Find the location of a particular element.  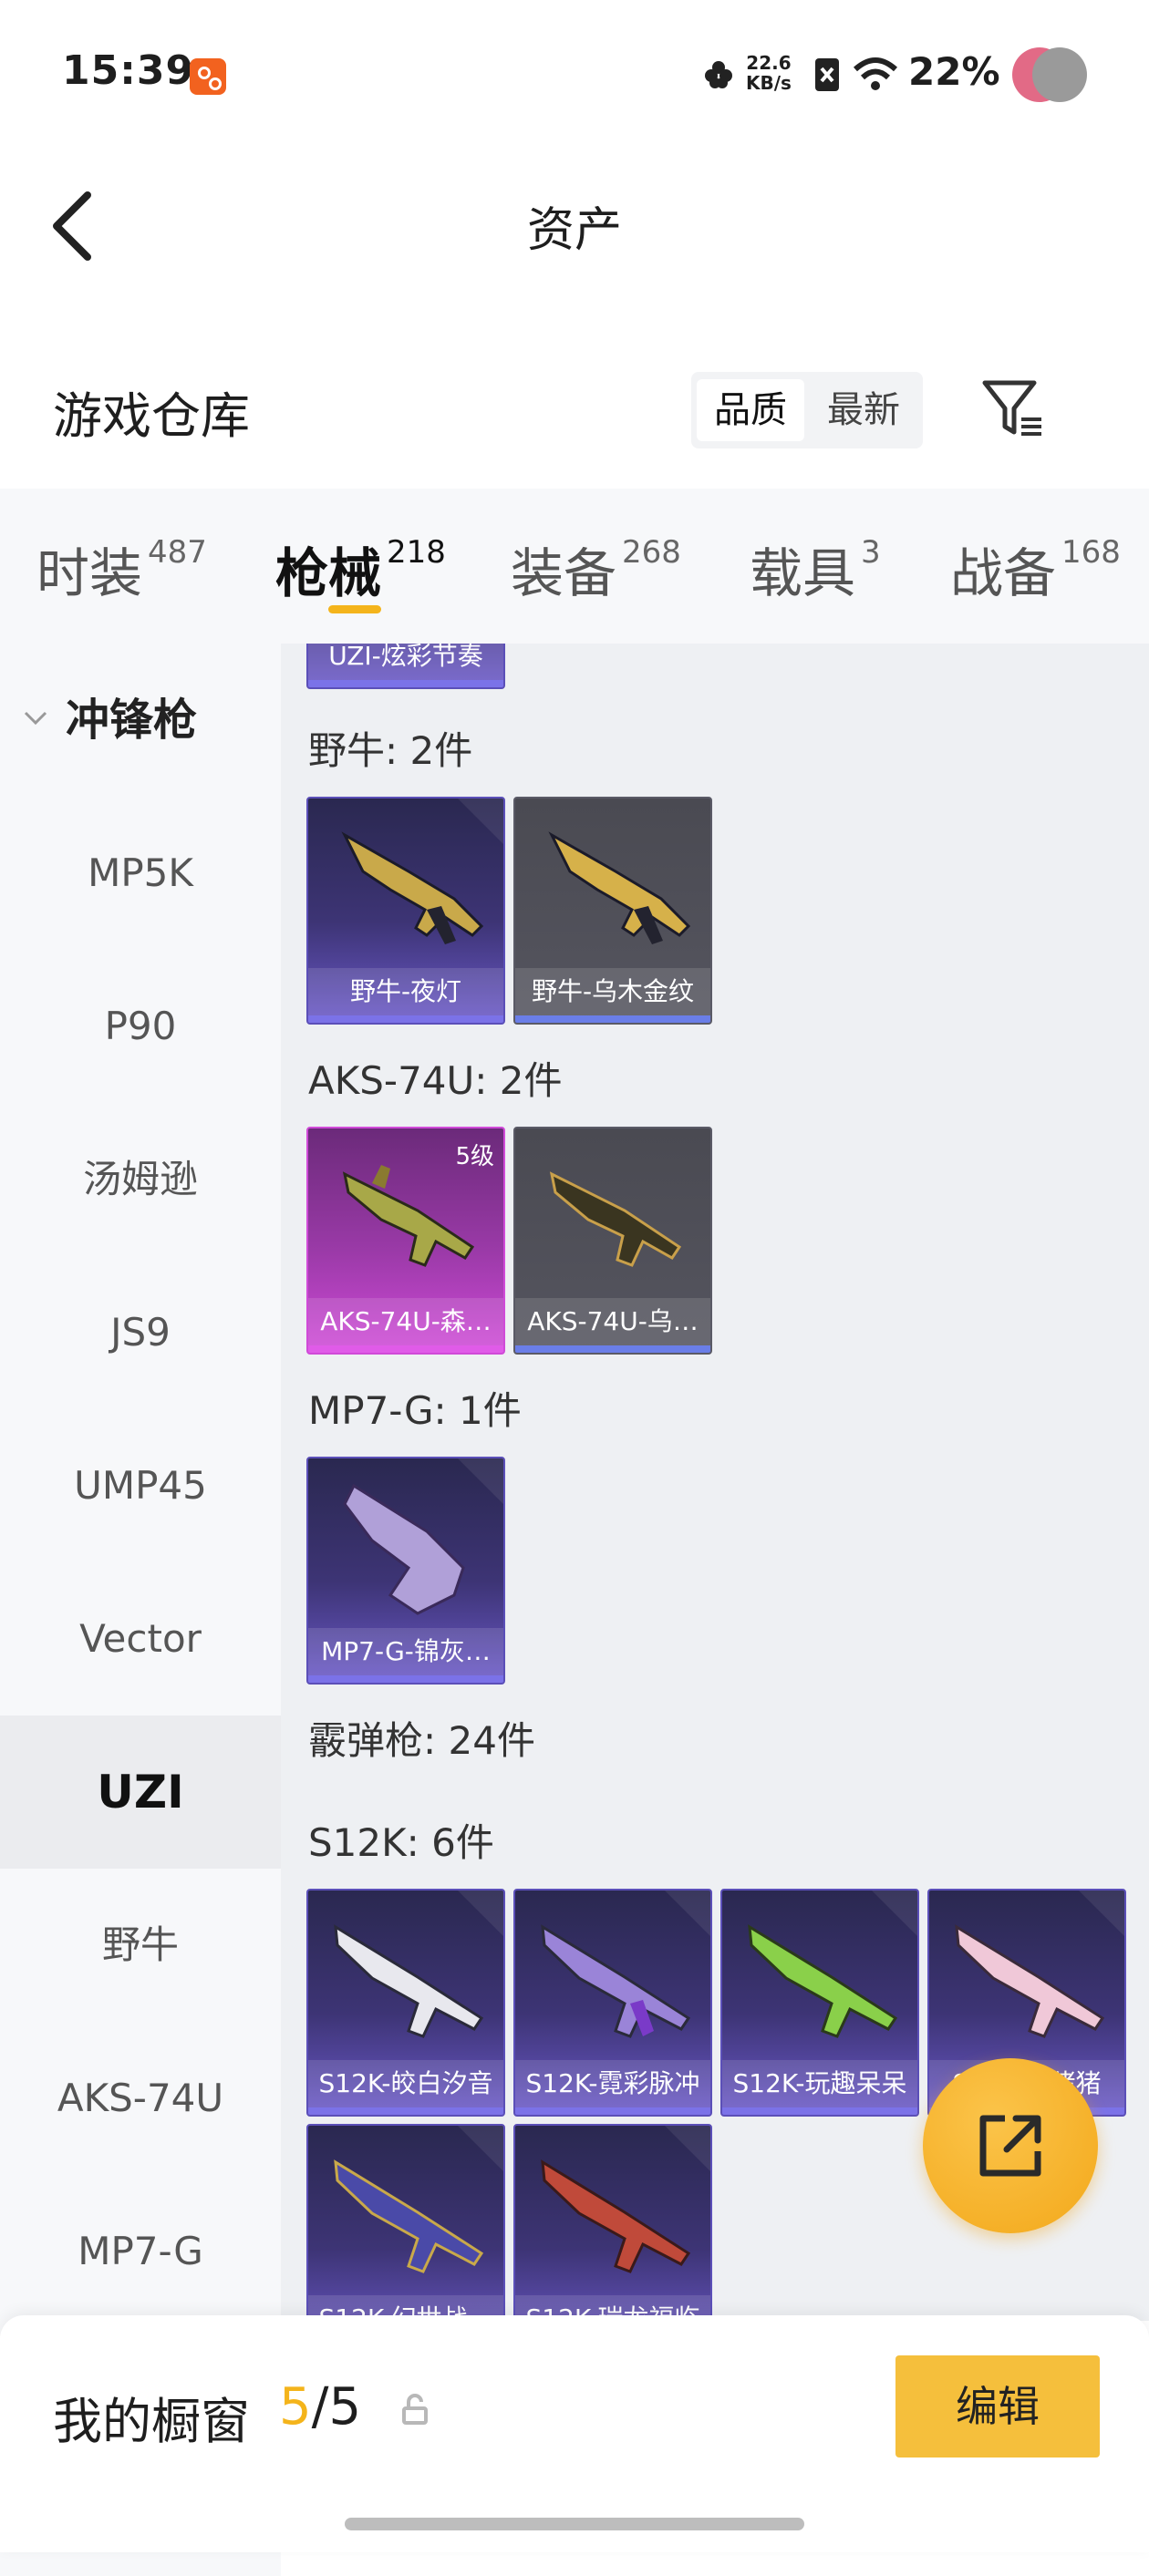

tab-supplies: 战备 168 is located at coordinates (1035, 569).